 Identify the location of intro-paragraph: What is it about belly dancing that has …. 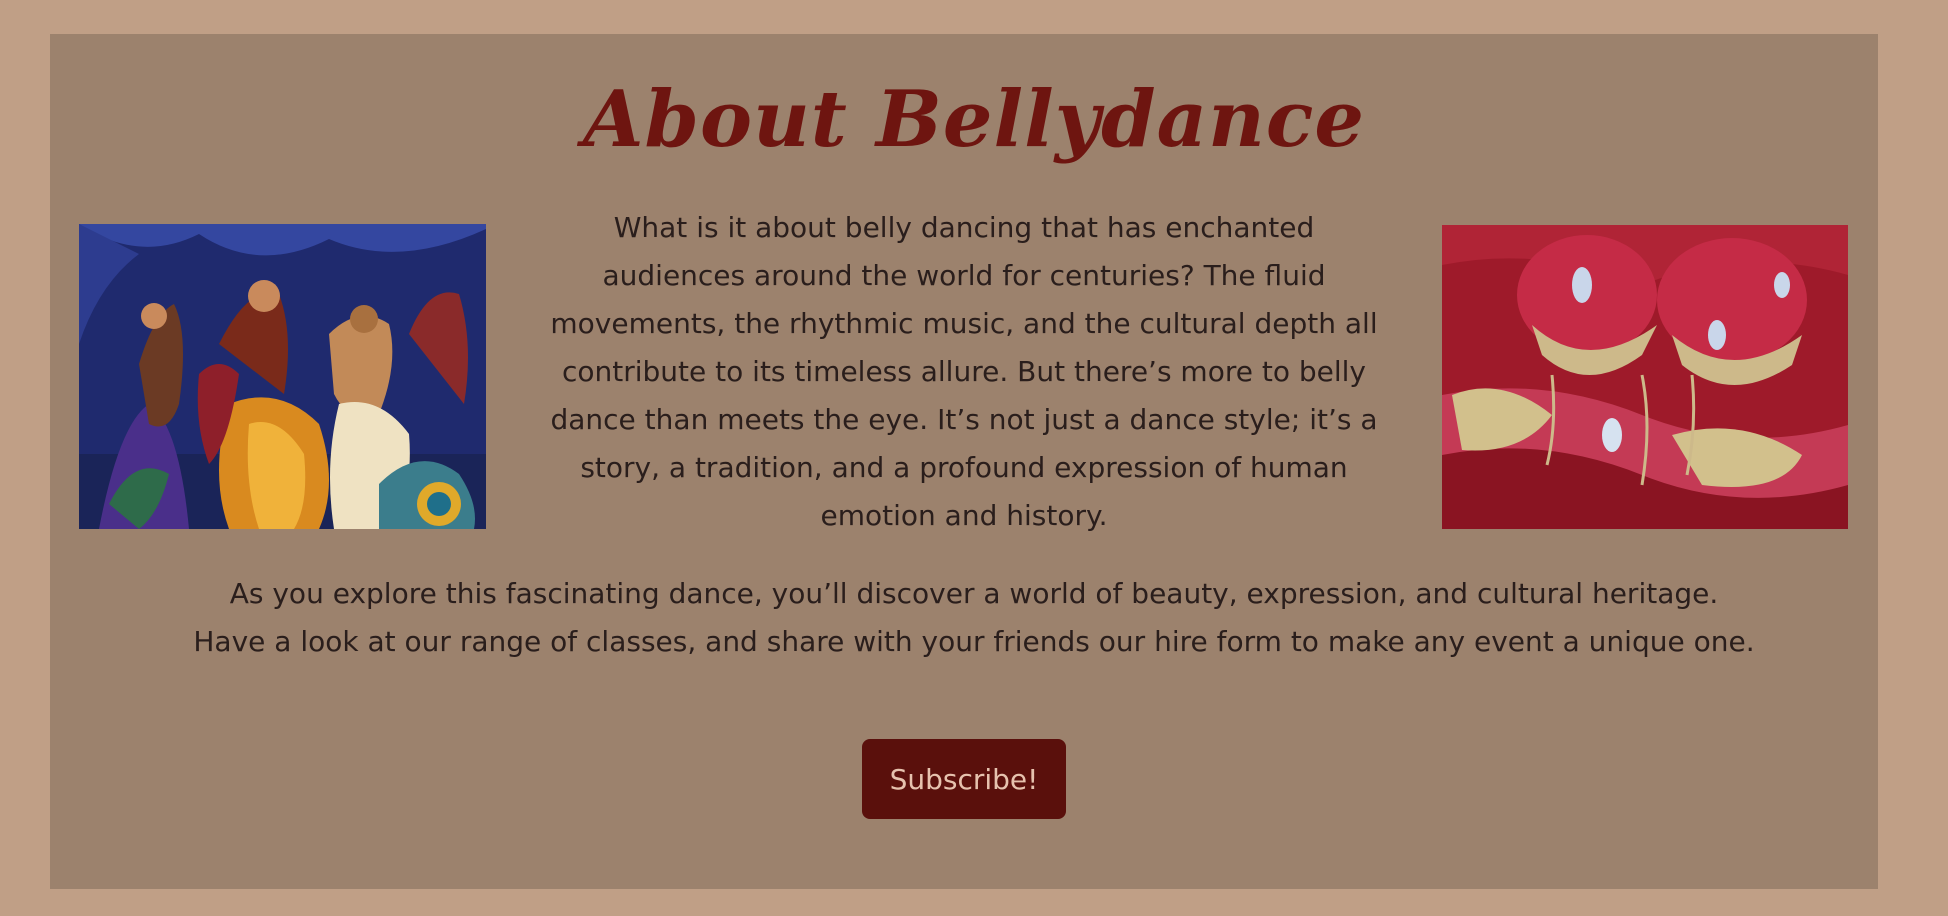
(964, 371).